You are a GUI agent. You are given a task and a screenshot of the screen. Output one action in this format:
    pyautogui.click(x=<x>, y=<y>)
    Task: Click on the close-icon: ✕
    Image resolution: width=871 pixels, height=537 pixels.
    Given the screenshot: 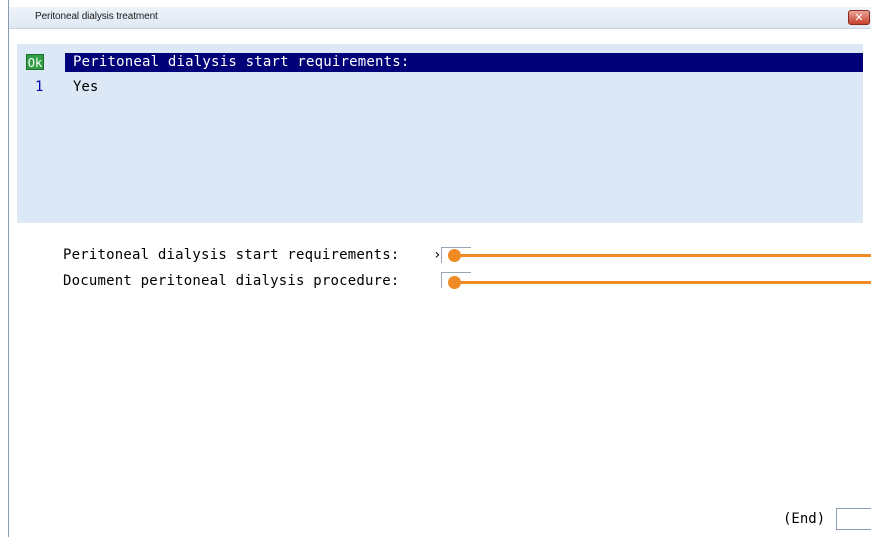 What is the action you would take?
    pyautogui.click(x=859, y=17)
    